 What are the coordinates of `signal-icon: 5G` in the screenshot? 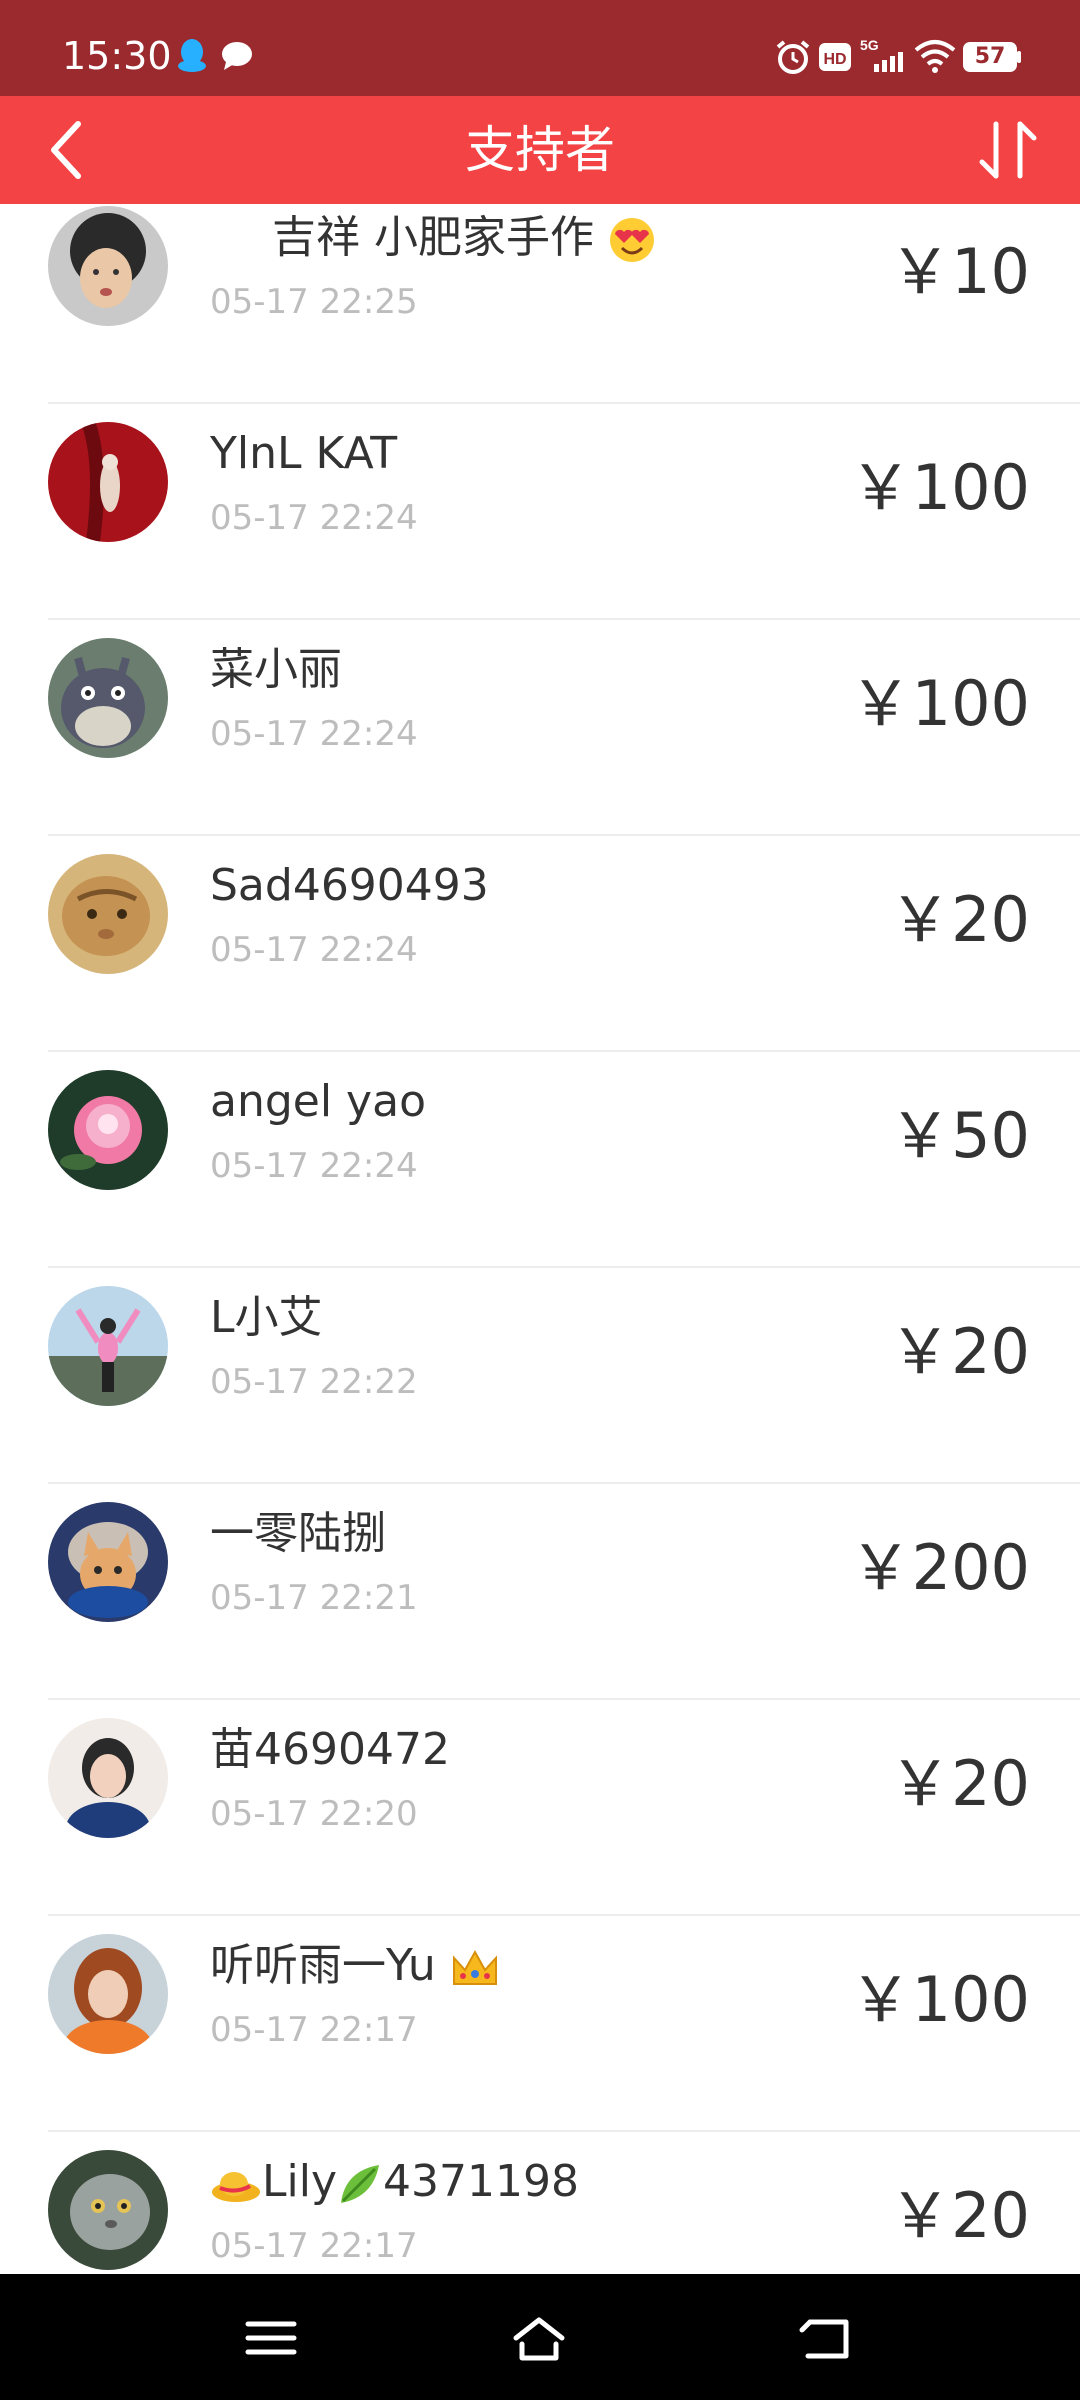 It's located at (881, 54).